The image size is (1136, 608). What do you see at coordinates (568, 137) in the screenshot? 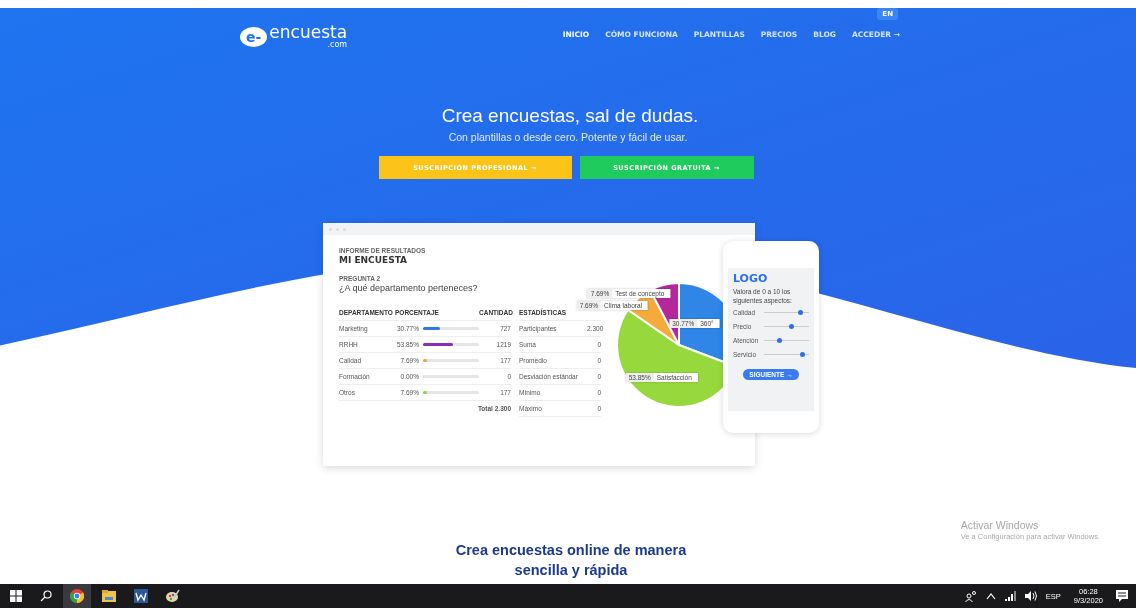
I see `hero-subtitle: Con plantillas o desde cero. Potente y fácil de usar.` at bounding box center [568, 137].